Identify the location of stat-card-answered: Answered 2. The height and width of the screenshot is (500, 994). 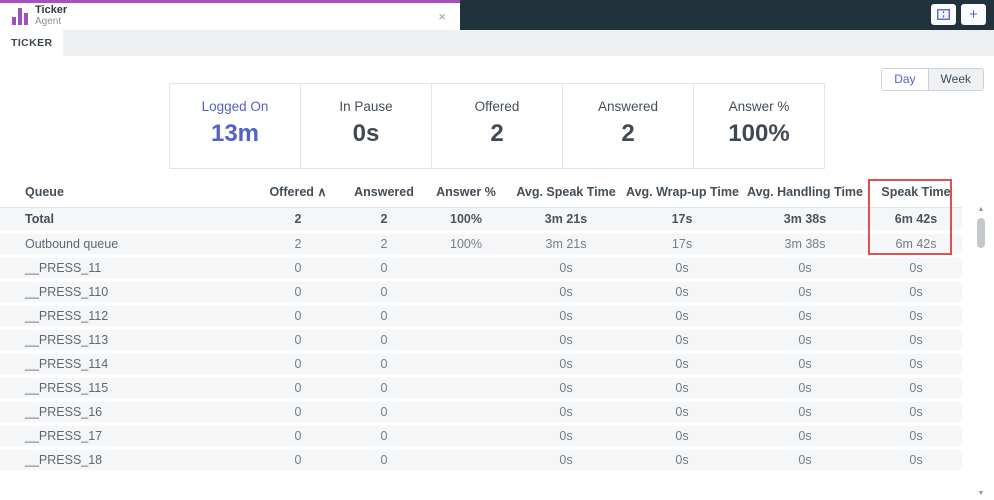
(627, 126).